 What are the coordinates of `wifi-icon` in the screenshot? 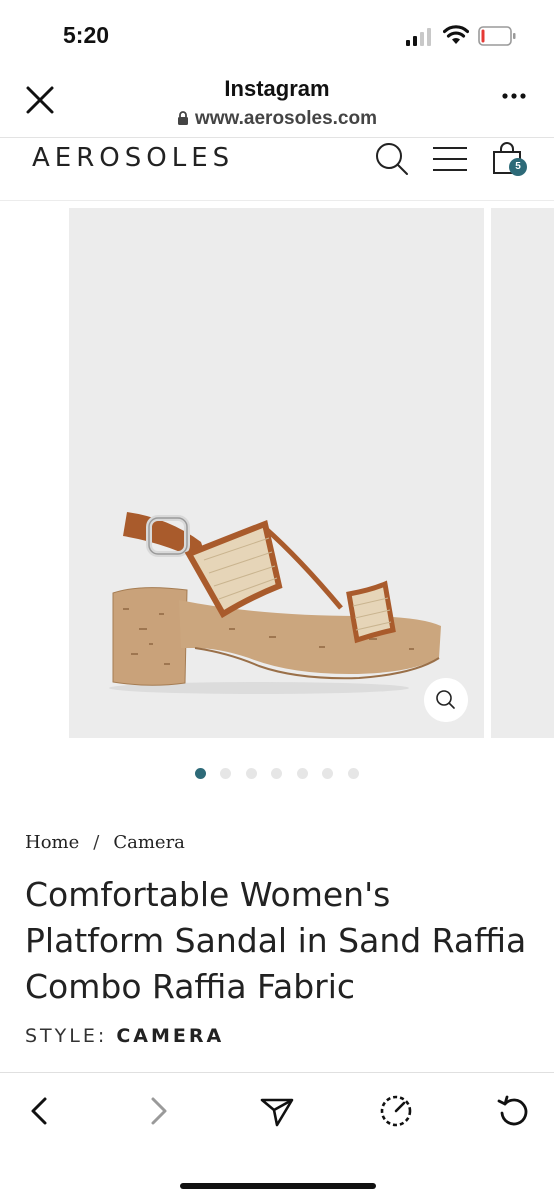 It's located at (456, 34).